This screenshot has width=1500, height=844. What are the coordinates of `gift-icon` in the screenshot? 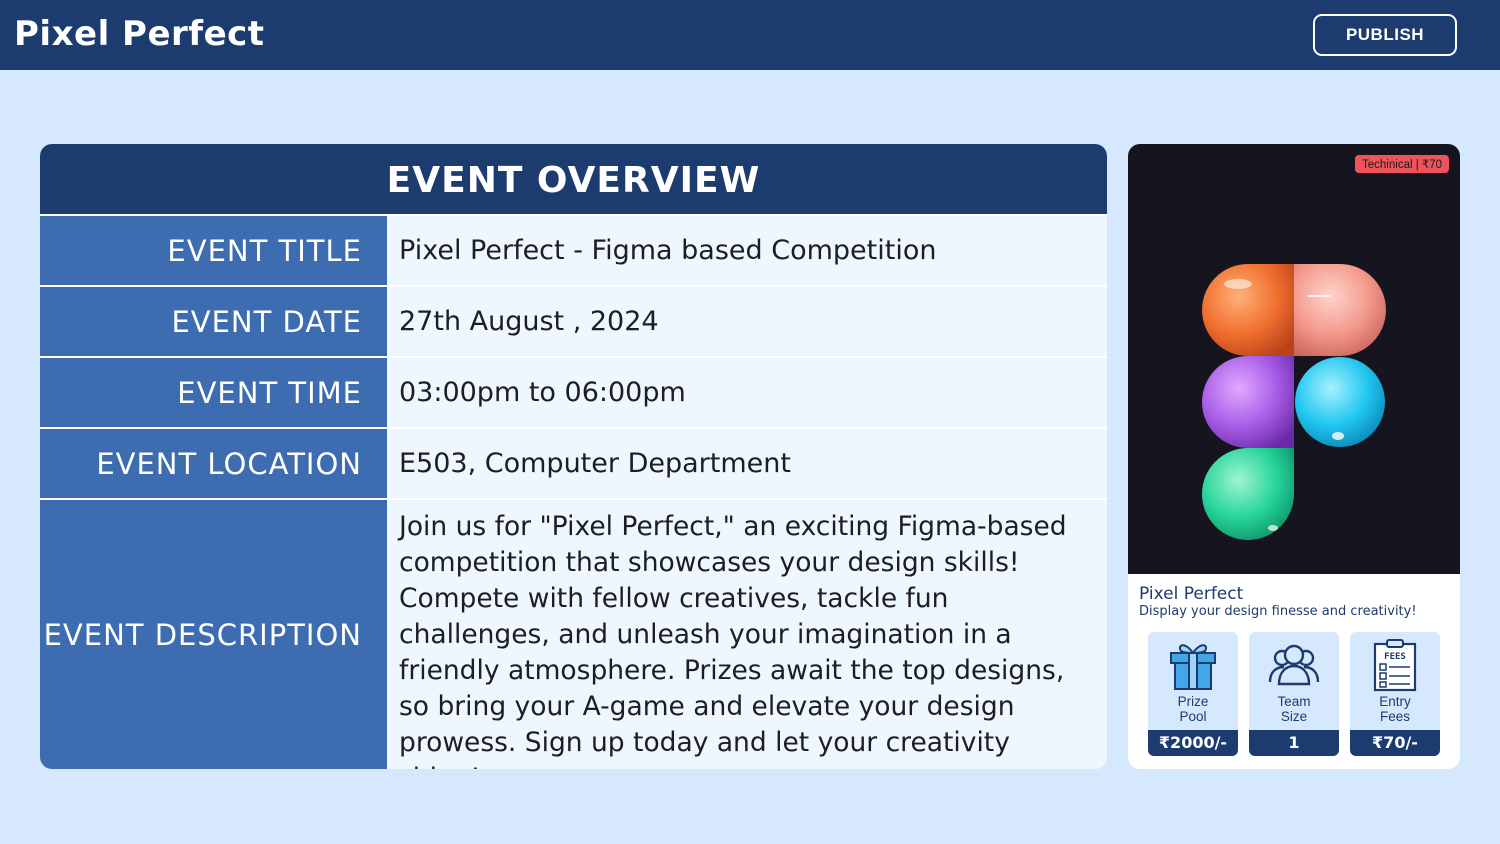 It's located at (1193, 667).